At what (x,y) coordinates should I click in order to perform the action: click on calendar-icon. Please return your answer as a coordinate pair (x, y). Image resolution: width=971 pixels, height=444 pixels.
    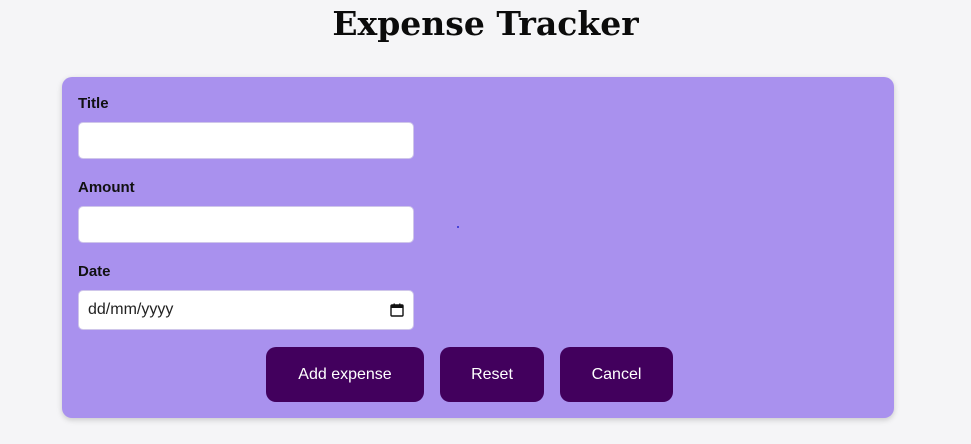
    Looking at the image, I should click on (397, 310).